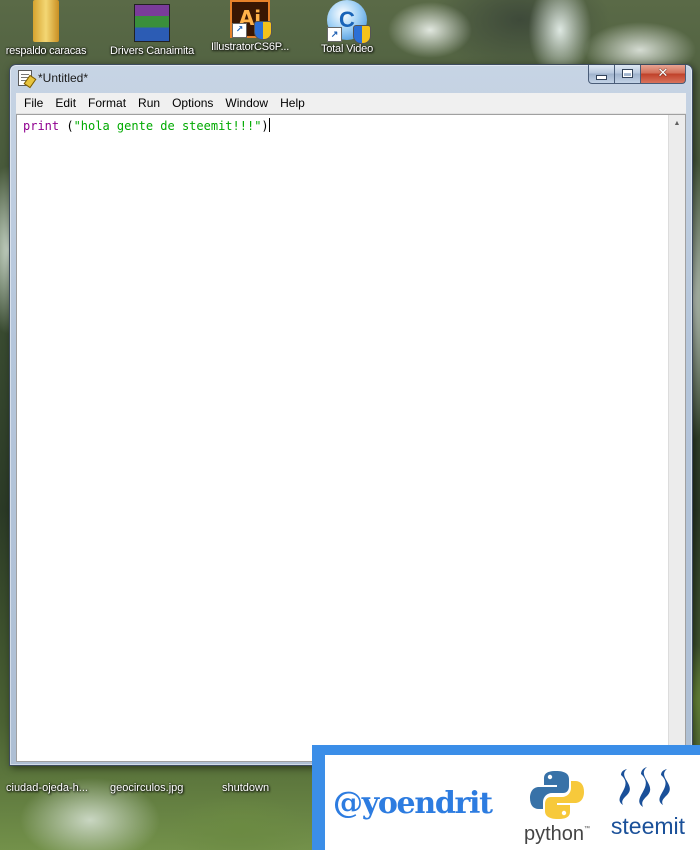 This screenshot has height=850, width=700. Describe the element at coordinates (265, 126) in the screenshot. I see `close-paren: )` at that location.